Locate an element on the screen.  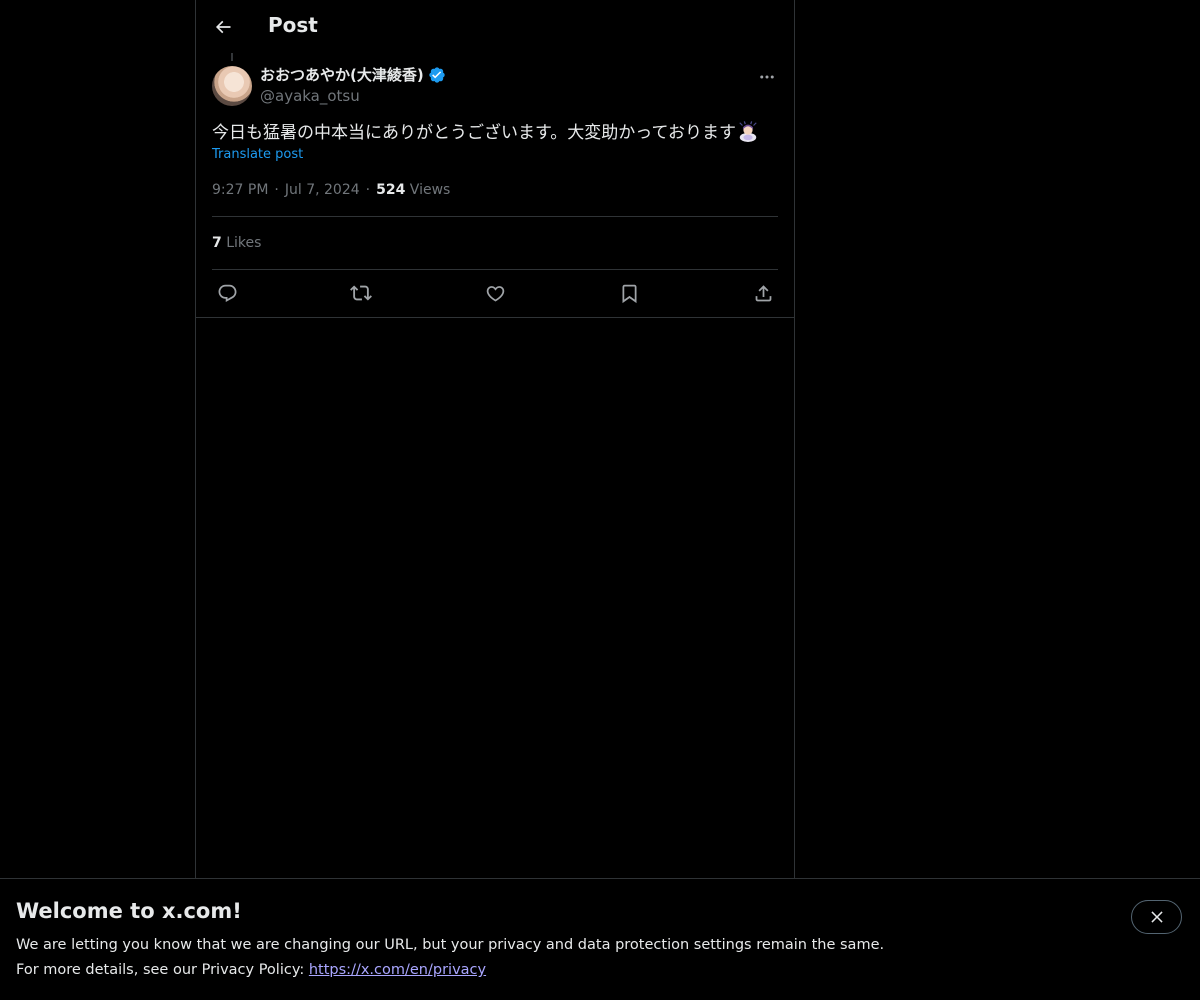
like-button is located at coordinates (495, 293).